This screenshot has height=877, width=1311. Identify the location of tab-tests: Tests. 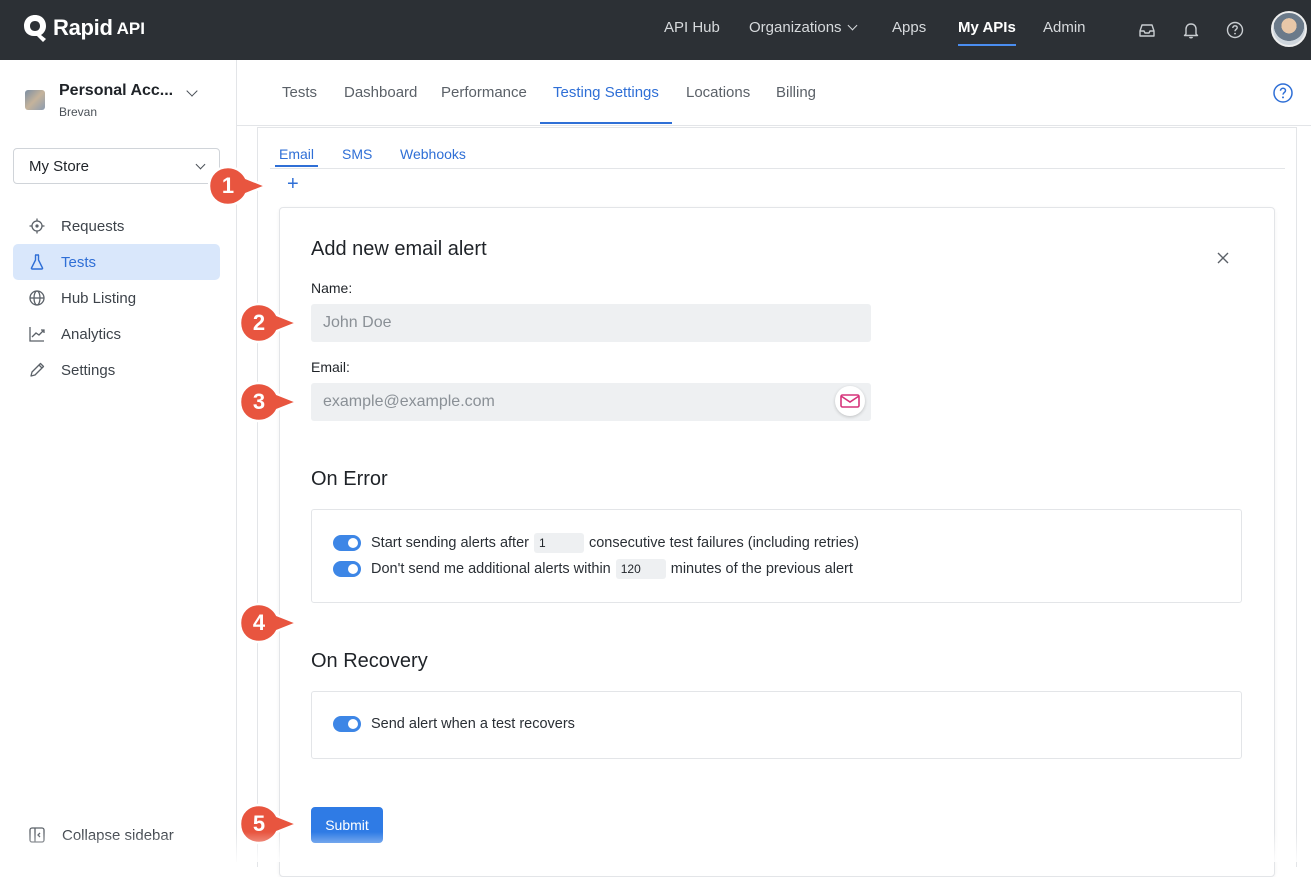
(299, 92).